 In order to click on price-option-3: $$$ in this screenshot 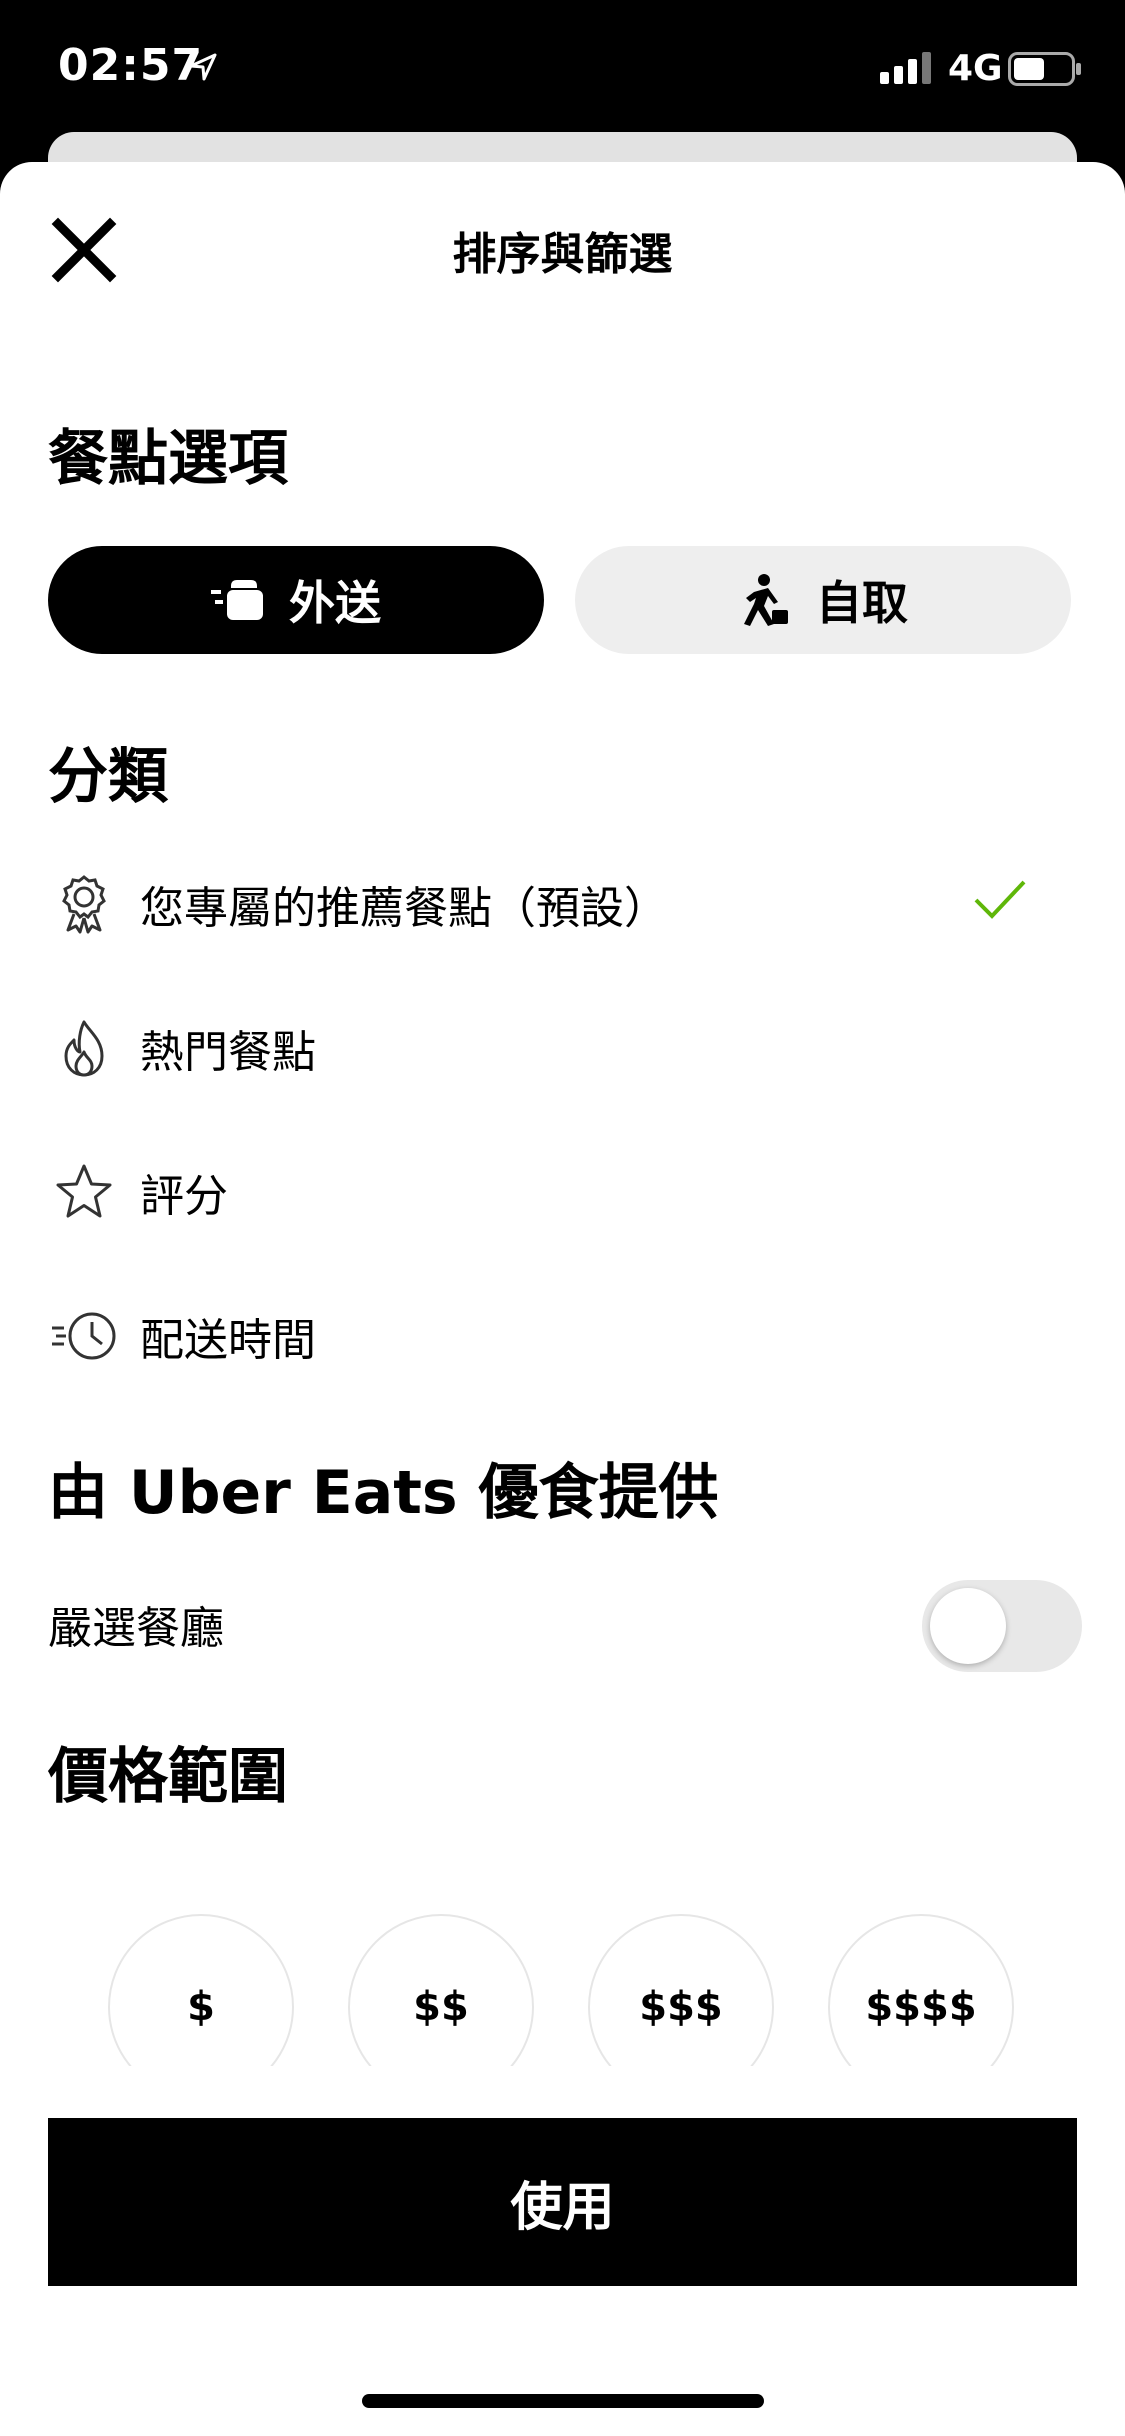, I will do `click(681, 1990)`.